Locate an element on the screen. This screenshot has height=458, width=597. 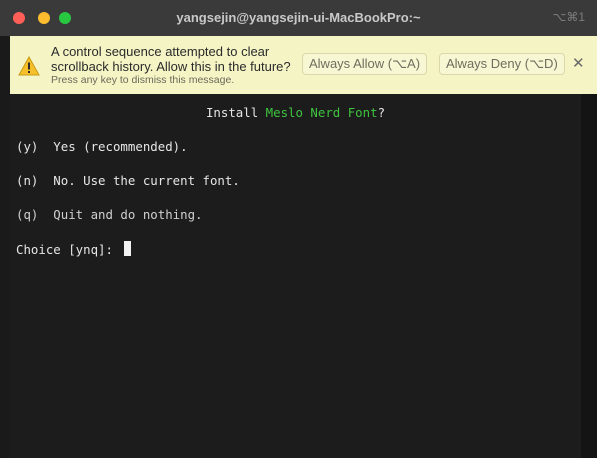
choice-line: Choice [ynq]: is located at coordinates (74, 249).